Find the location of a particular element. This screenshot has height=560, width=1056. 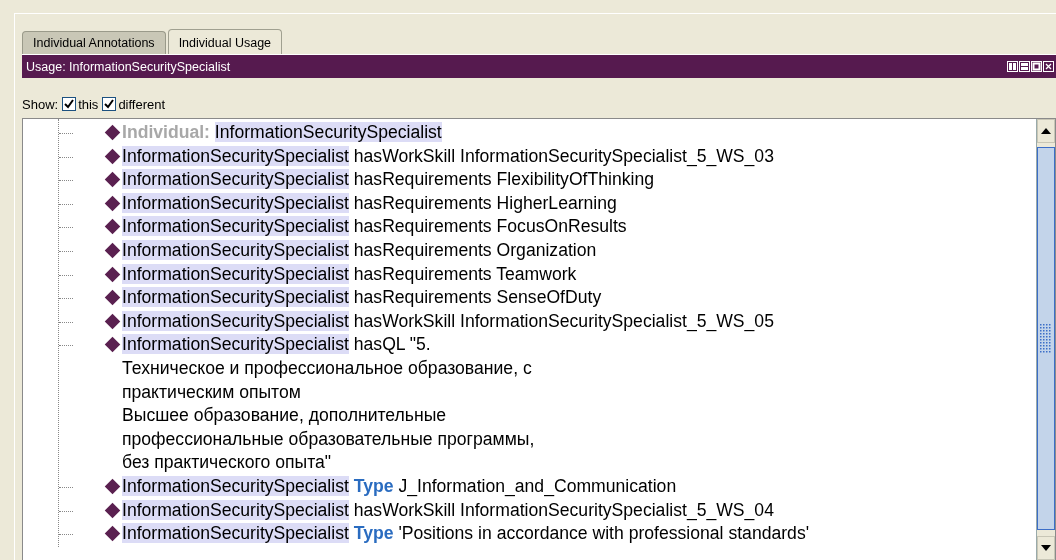

property-name: hasQL is located at coordinates (379, 344).